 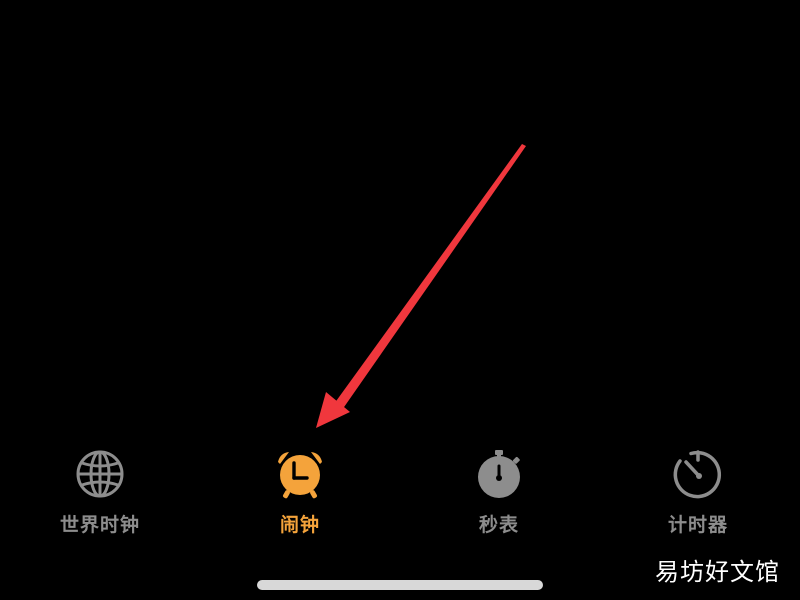 What do you see at coordinates (717, 572) in the screenshot?
I see `watermark-text: 易坊好文馆` at bounding box center [717, 572].